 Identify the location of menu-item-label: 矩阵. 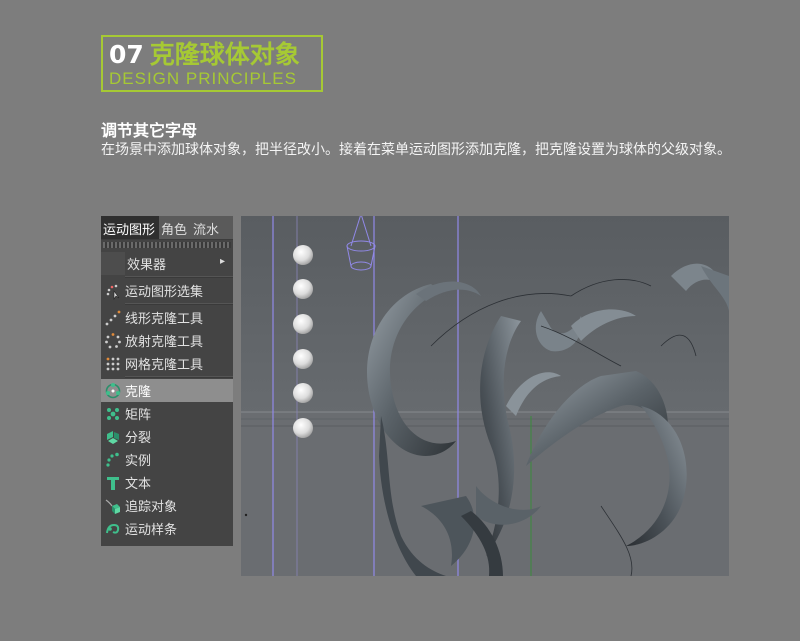
(138, 415).